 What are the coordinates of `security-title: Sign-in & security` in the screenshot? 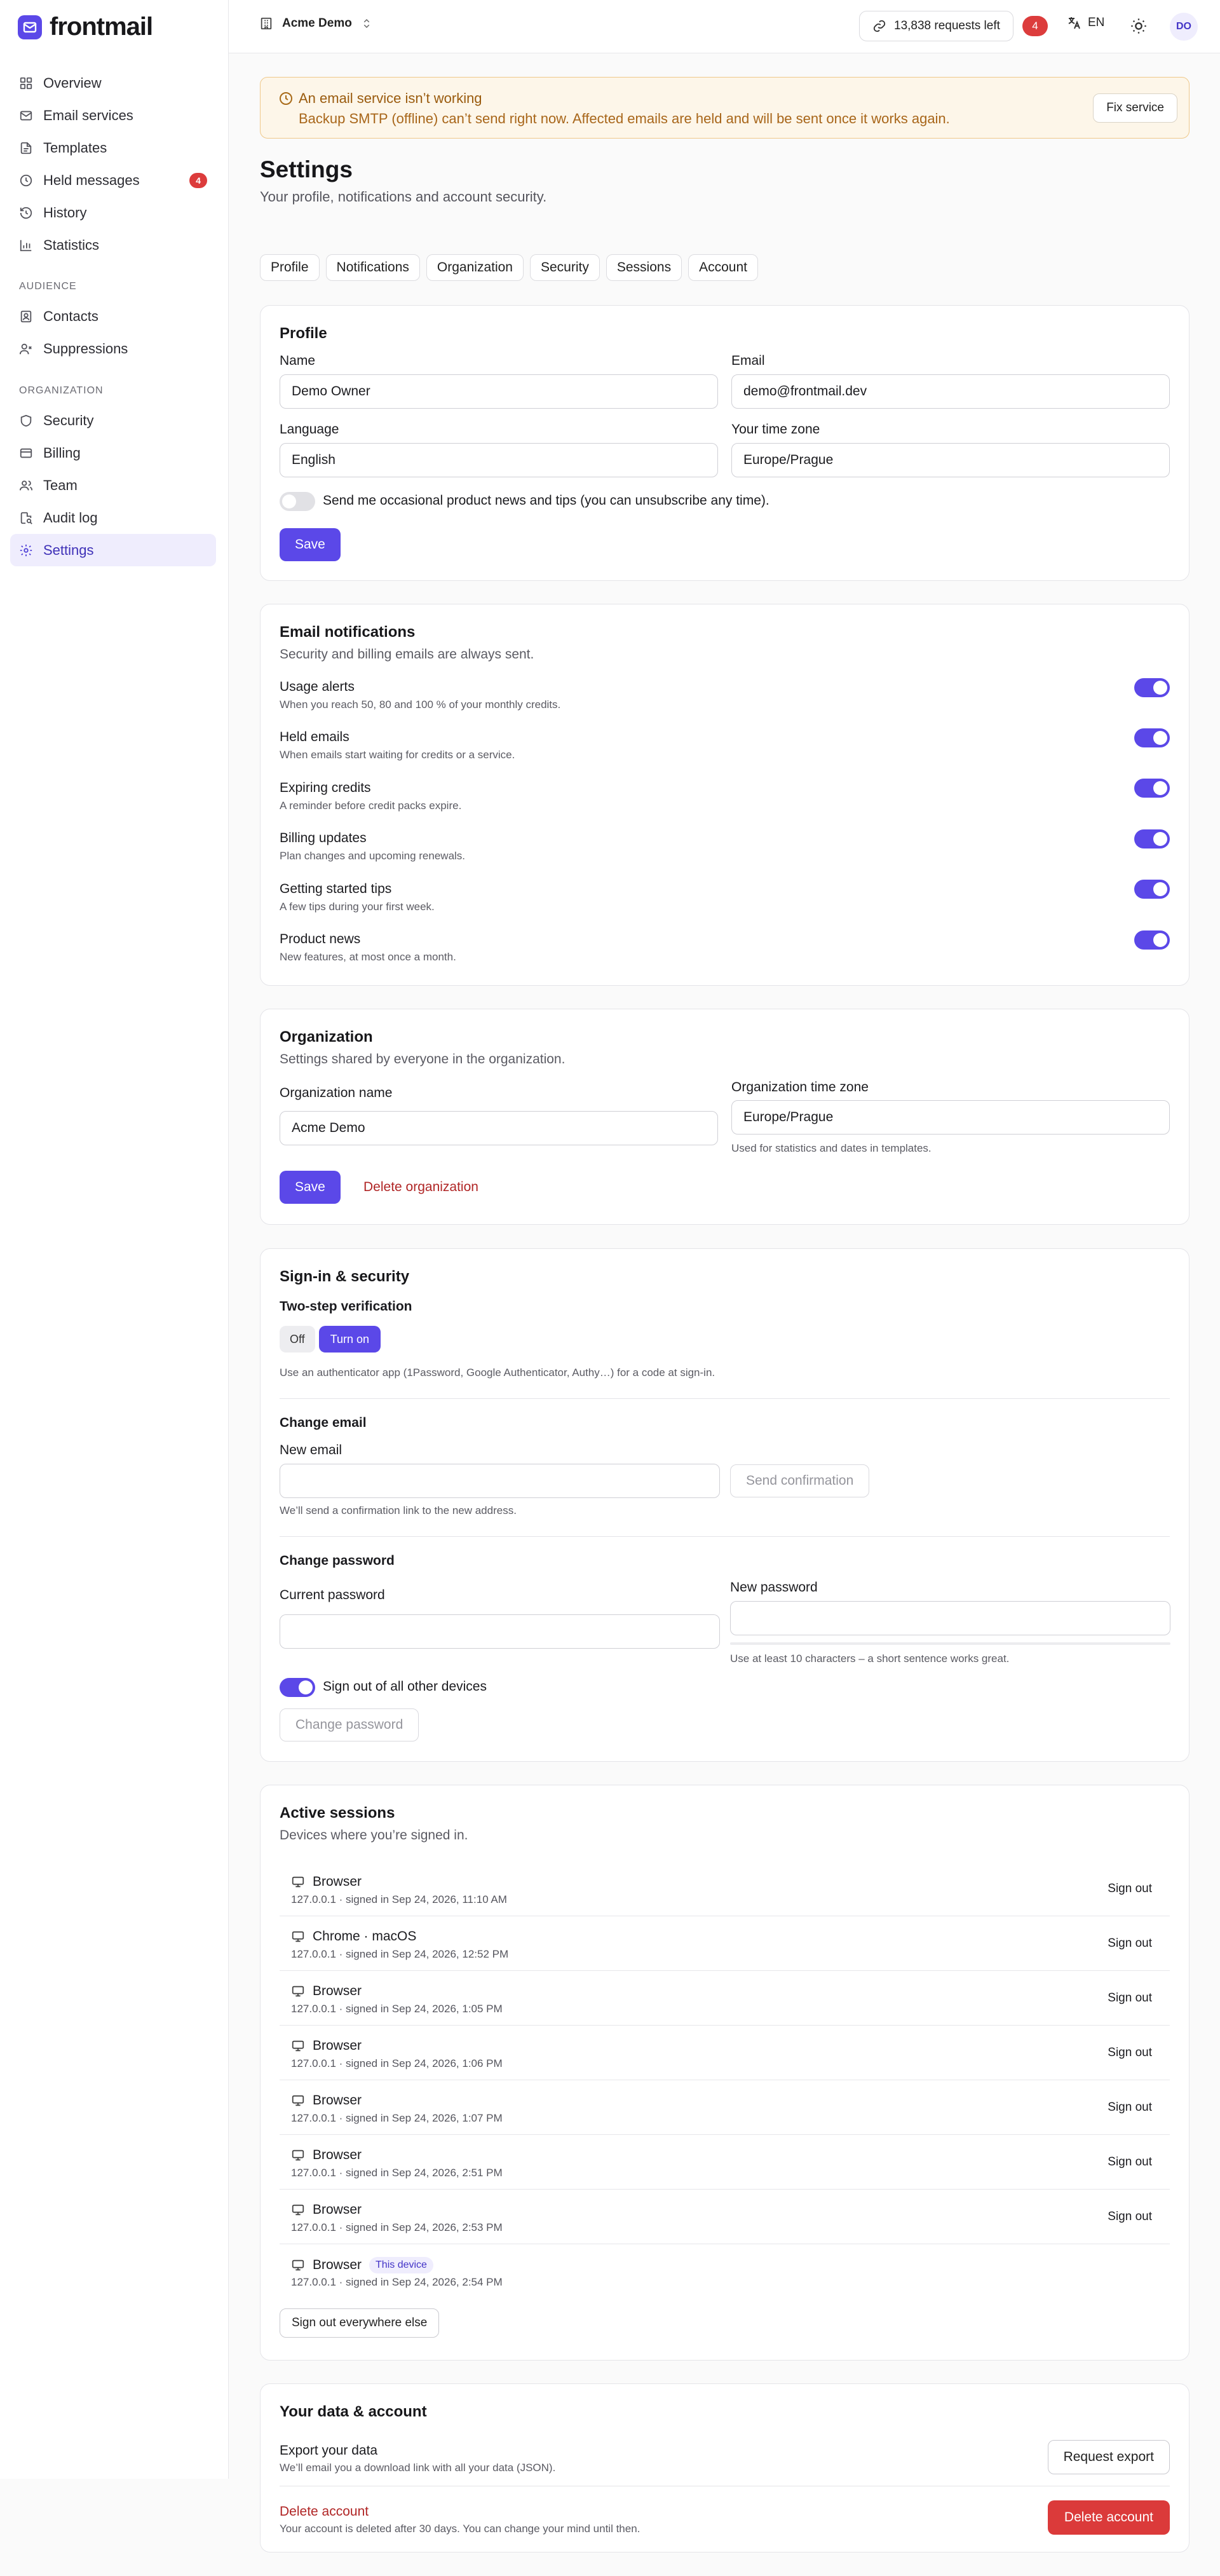 It's located at (345, 1276).